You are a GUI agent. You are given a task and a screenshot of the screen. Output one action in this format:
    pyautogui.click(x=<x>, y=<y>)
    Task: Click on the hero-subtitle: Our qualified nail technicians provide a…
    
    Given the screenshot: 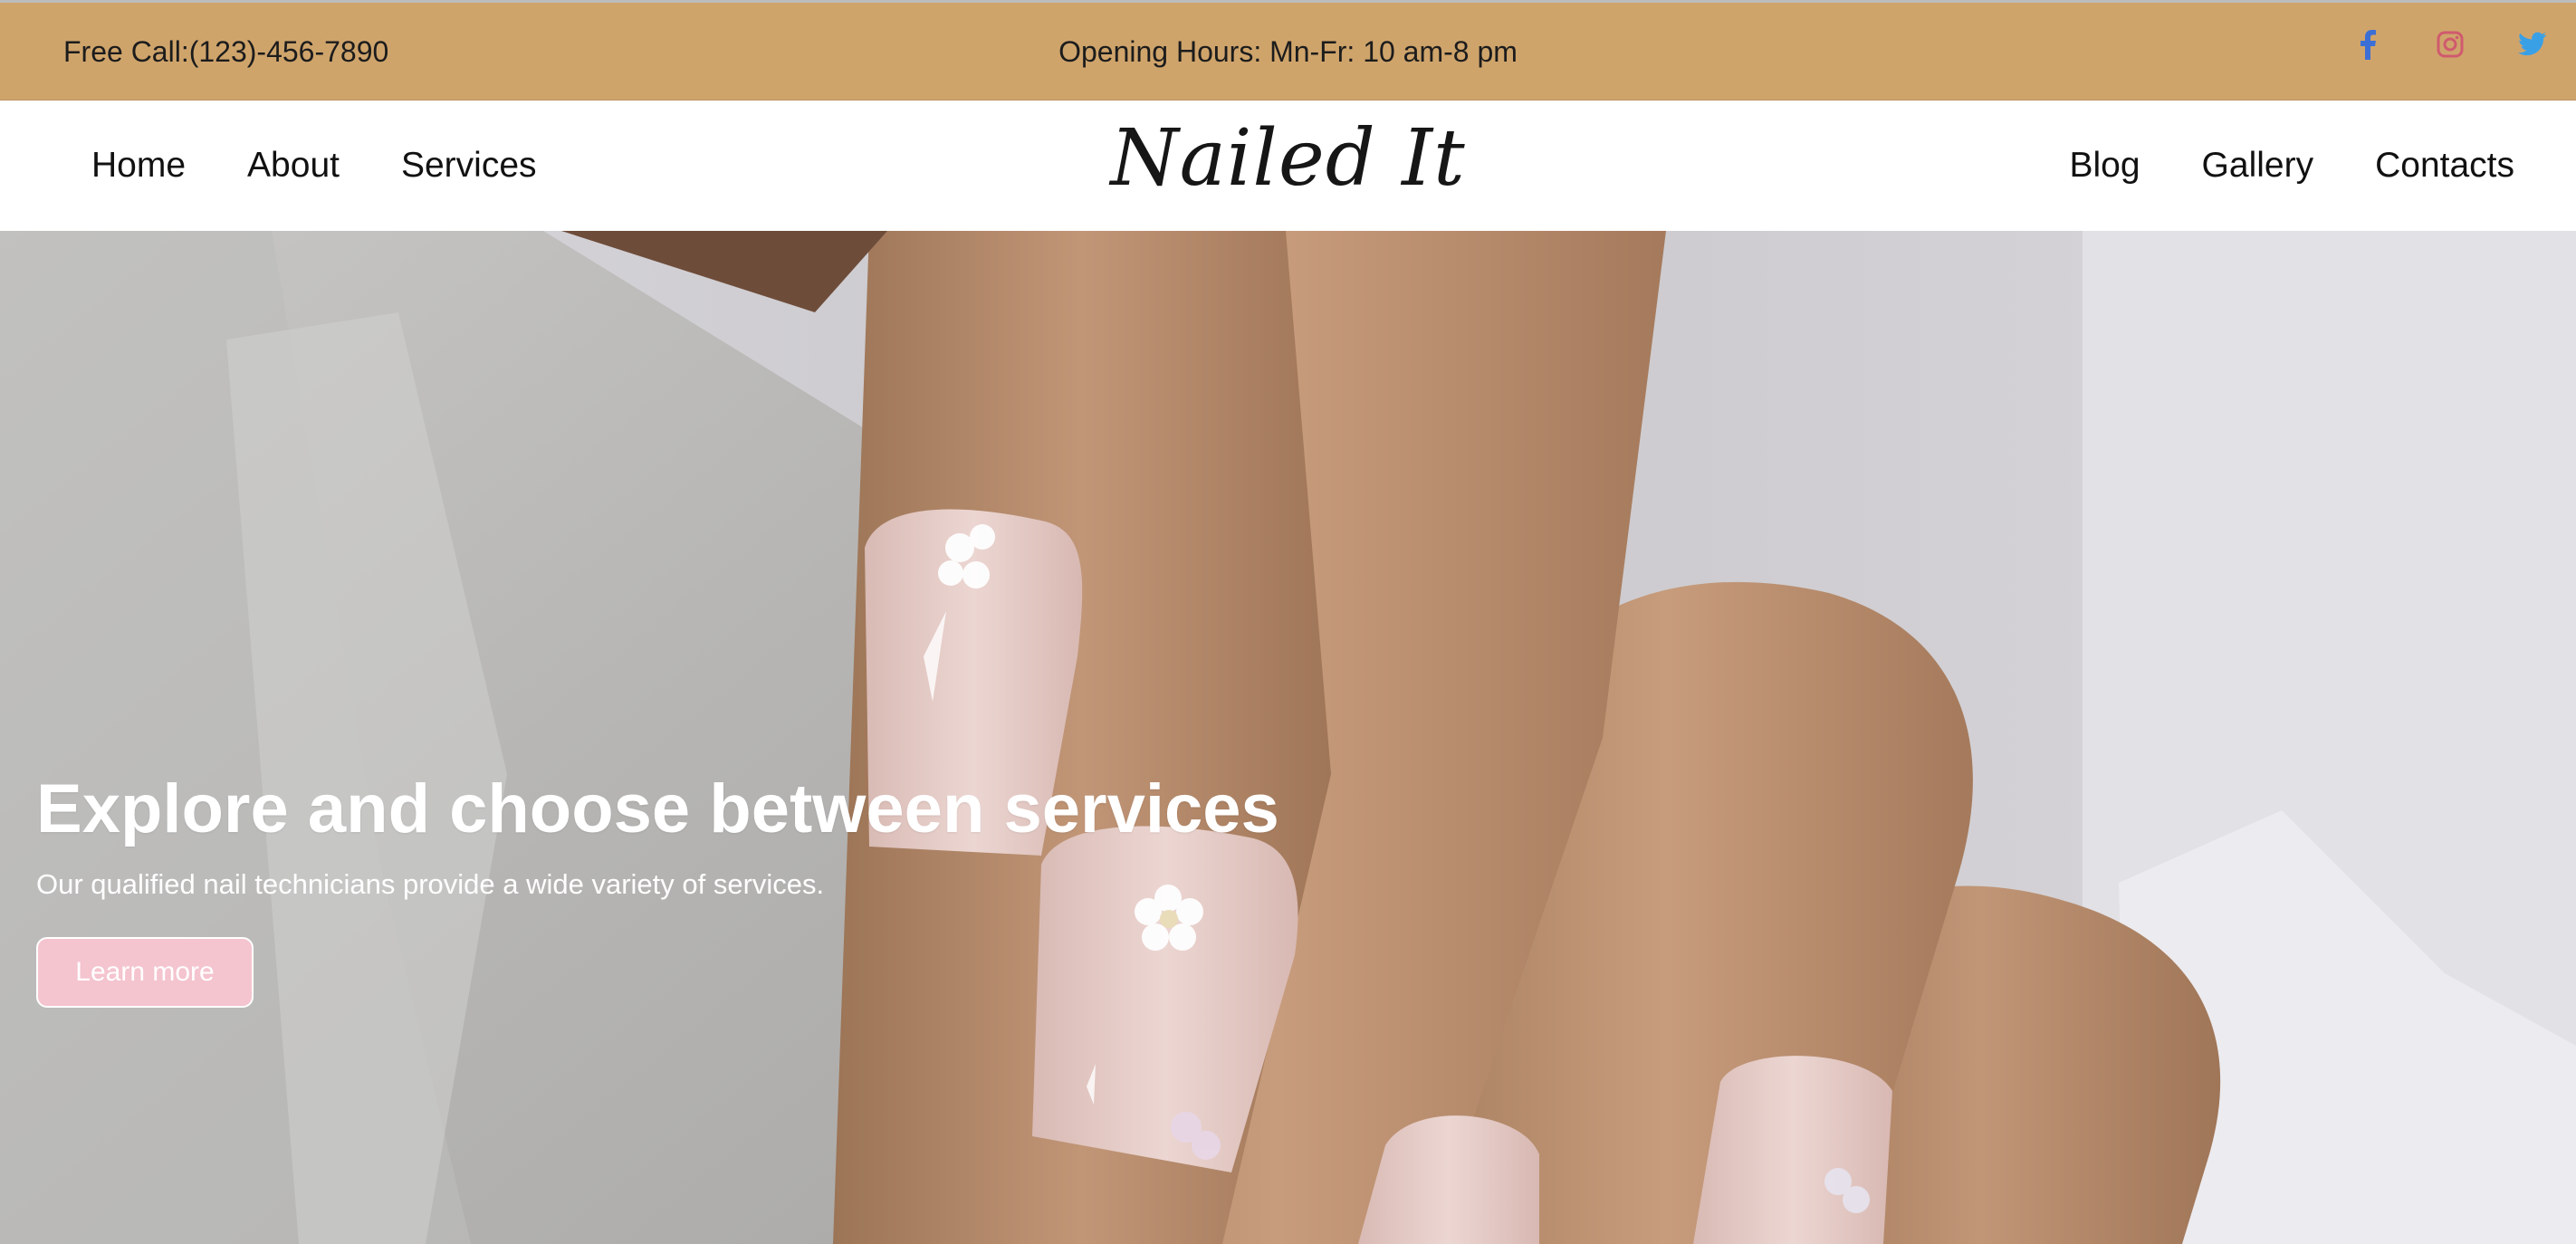 What is the action you would take?
    pyautogui.click(x=430, y=884)
    